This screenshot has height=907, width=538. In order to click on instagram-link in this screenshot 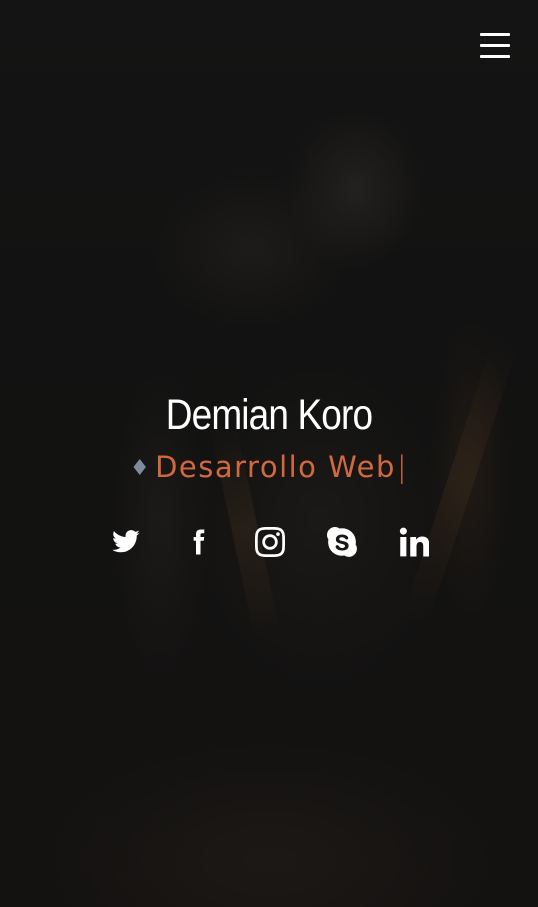, I will do `click(270, 542)`.